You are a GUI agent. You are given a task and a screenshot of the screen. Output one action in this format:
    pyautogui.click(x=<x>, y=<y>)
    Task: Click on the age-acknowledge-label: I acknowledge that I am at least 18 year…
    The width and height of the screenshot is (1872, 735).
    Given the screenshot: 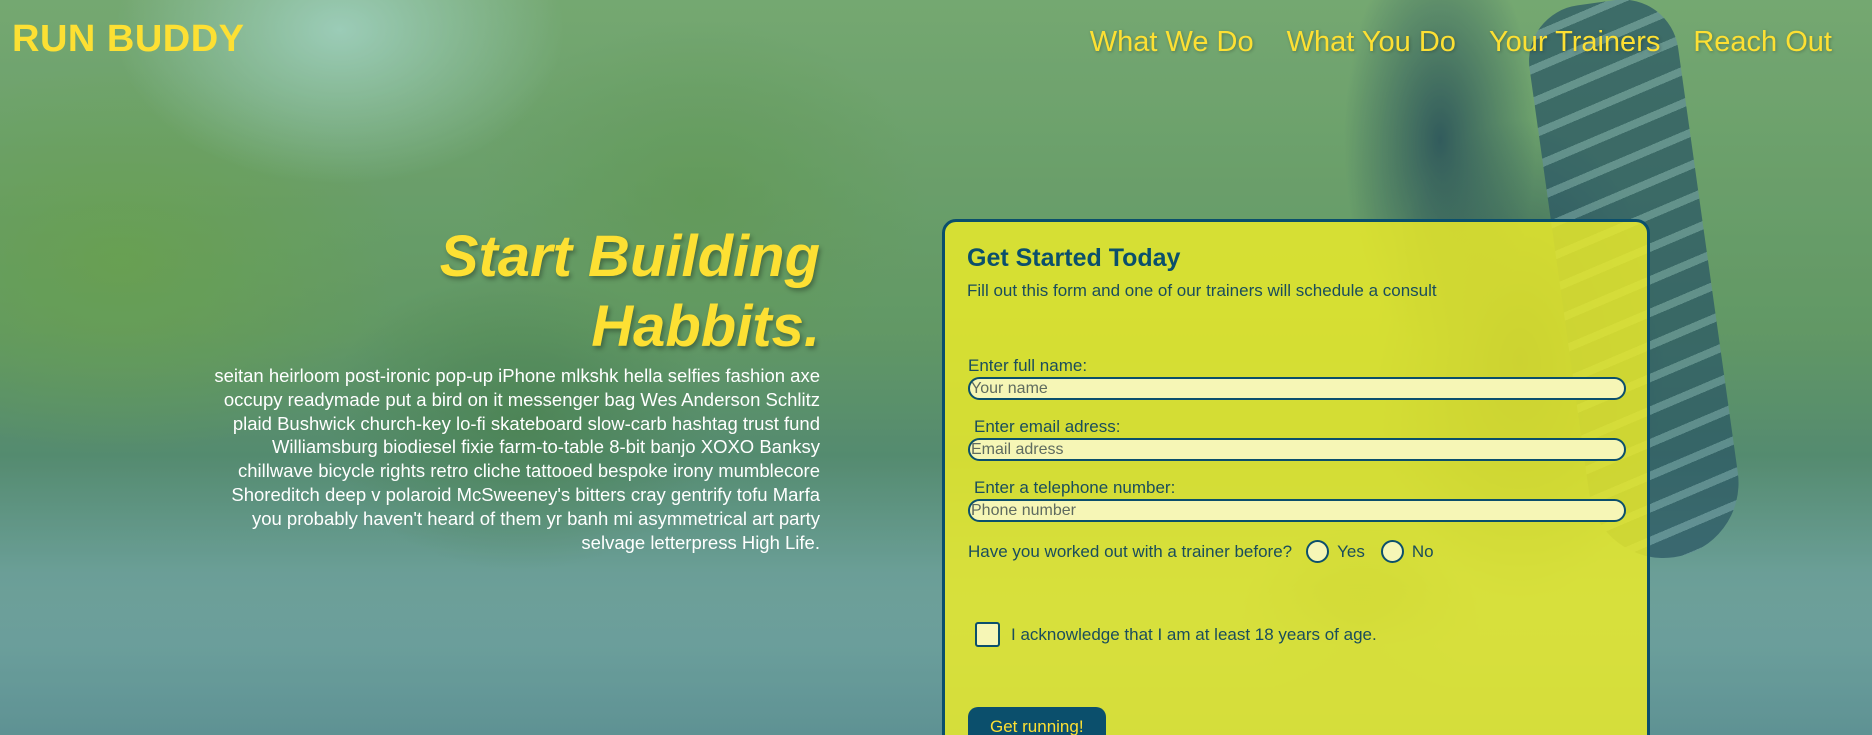 What is the action you would take?
    pyautogui.click(x=1194, y=634)
    